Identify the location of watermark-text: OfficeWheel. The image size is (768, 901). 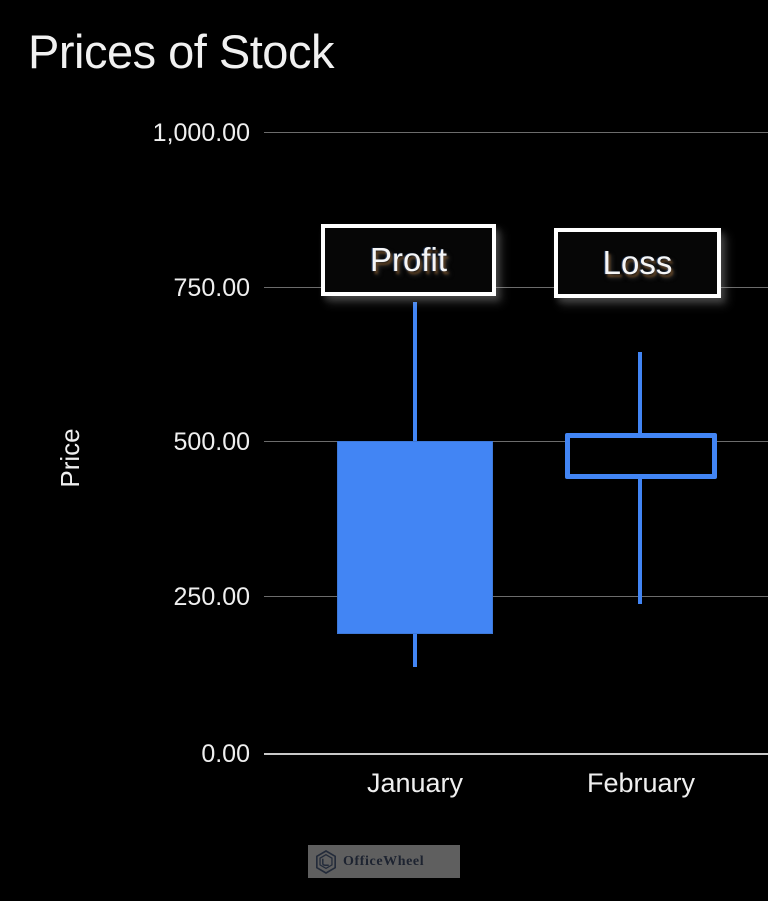
(384, 861).